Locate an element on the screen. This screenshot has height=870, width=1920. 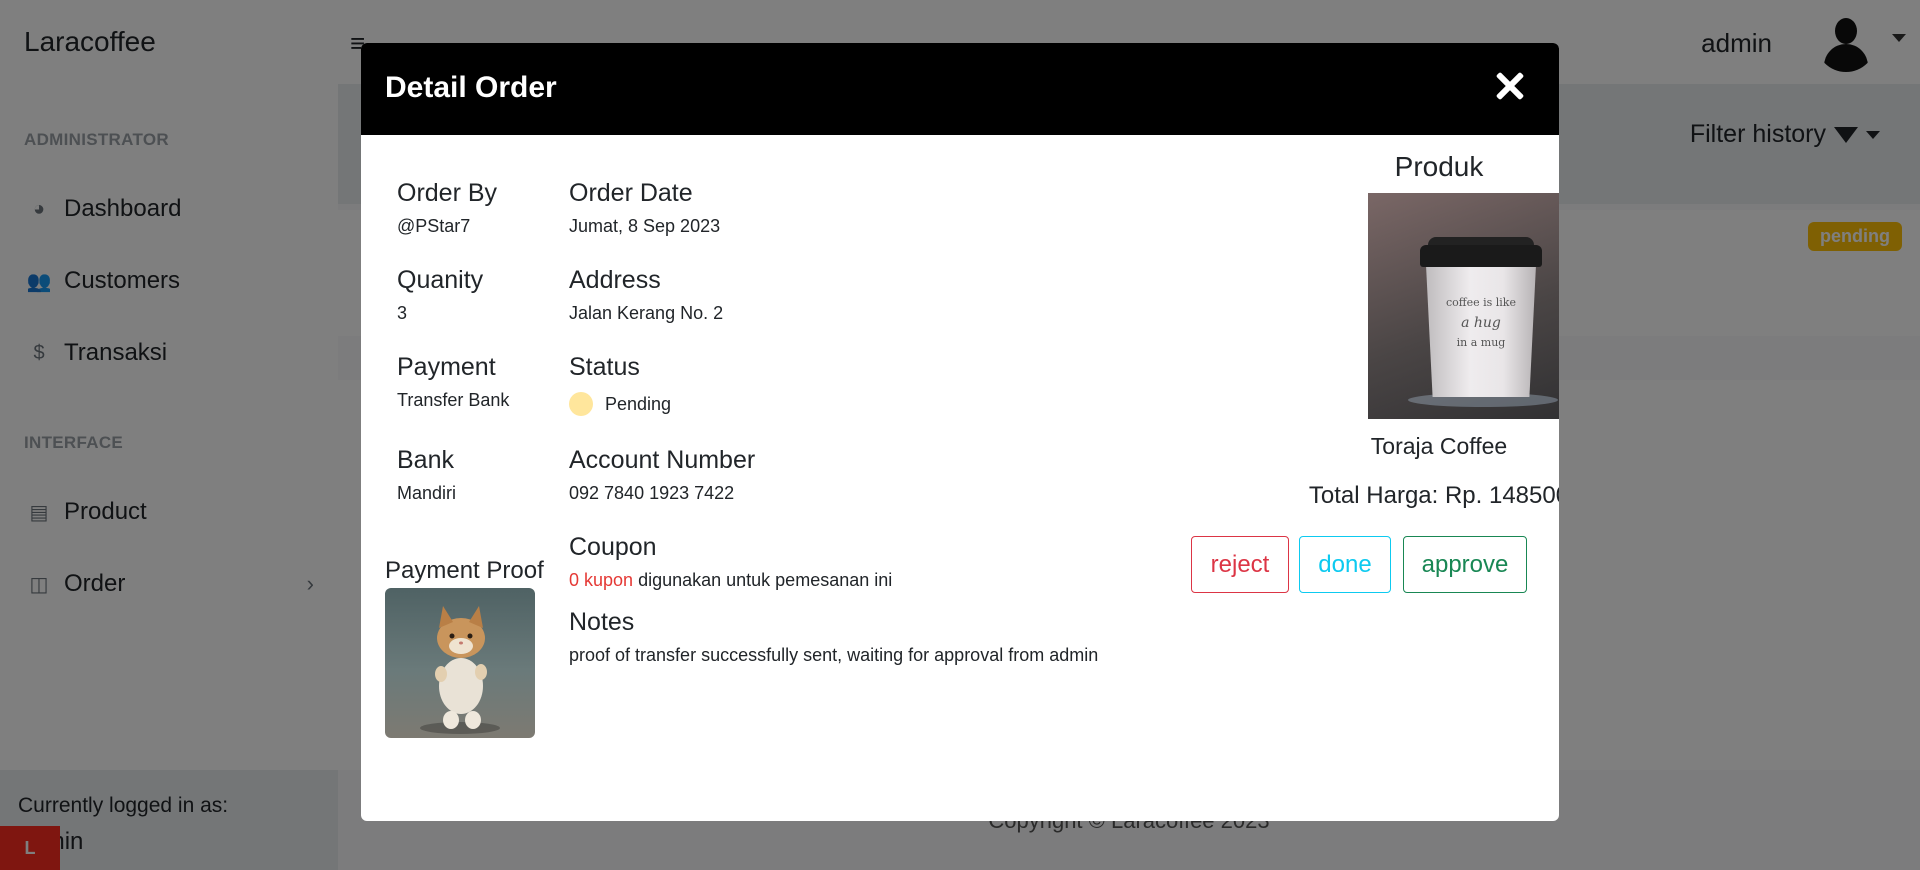
order-by-field: Order By @PStar7 is located at coordinates (447, 208).